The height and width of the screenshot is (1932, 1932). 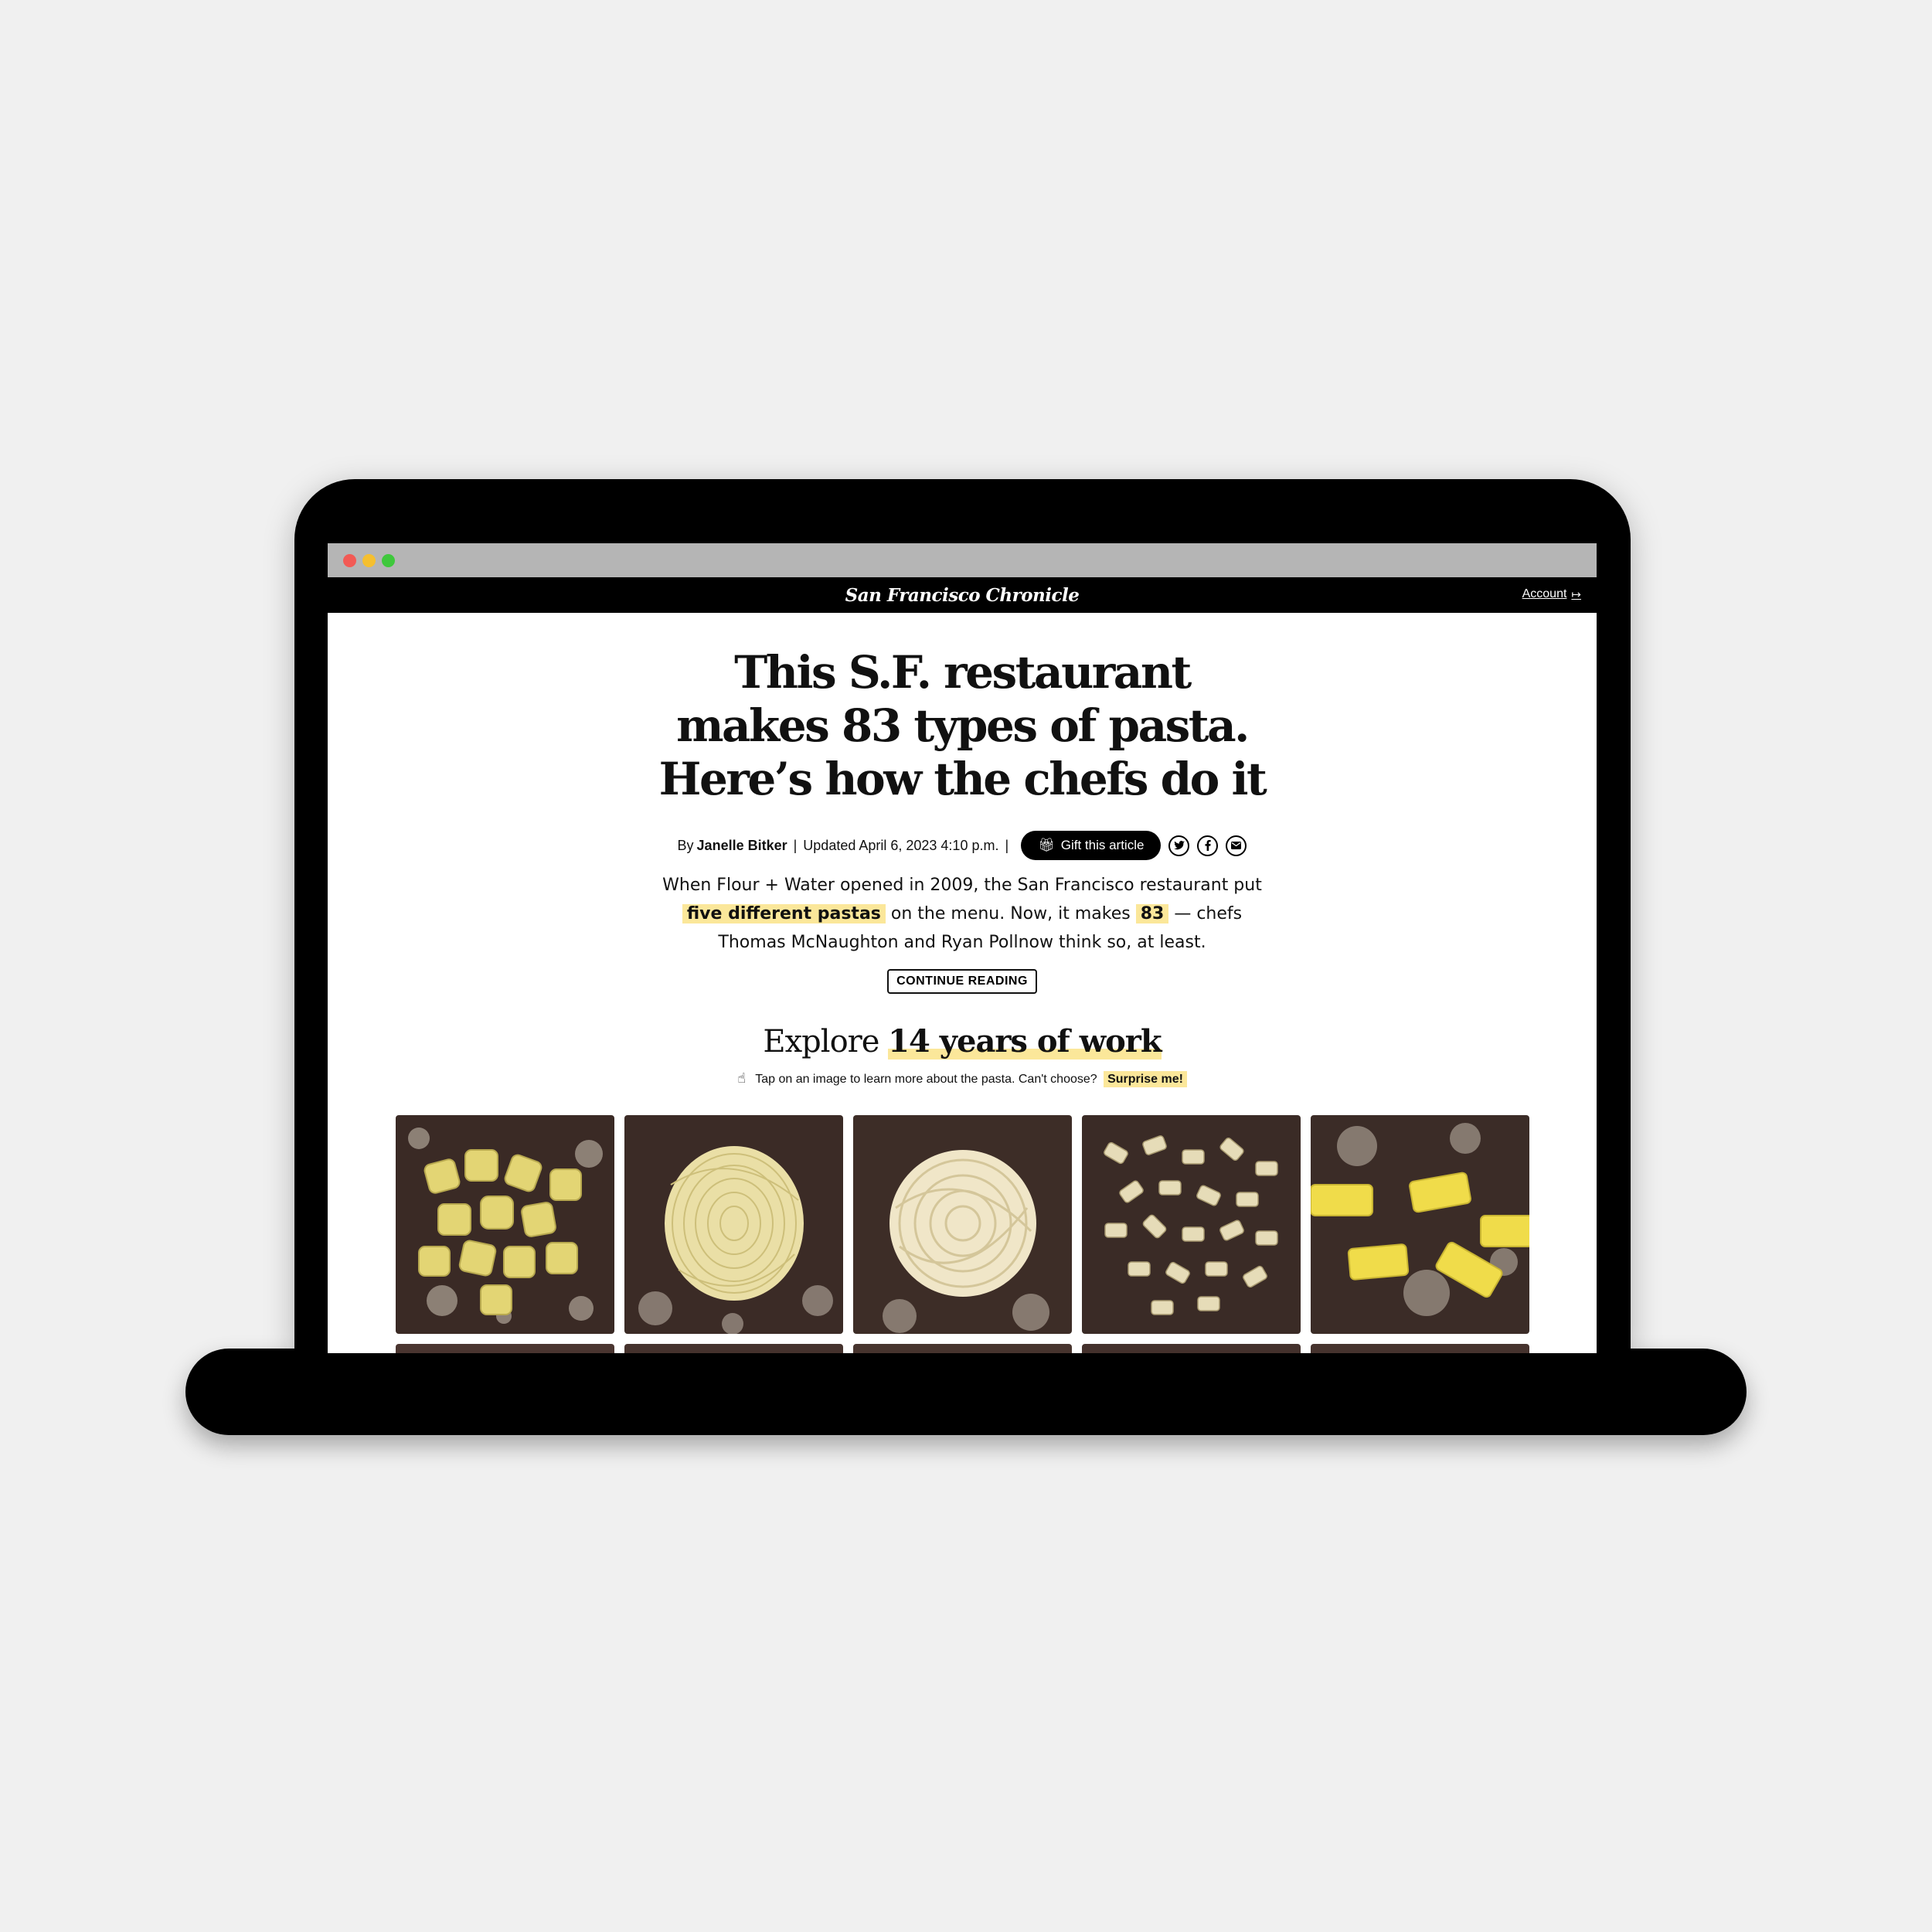 I want to click on account-label: Account, so click(x=1545, y=593).